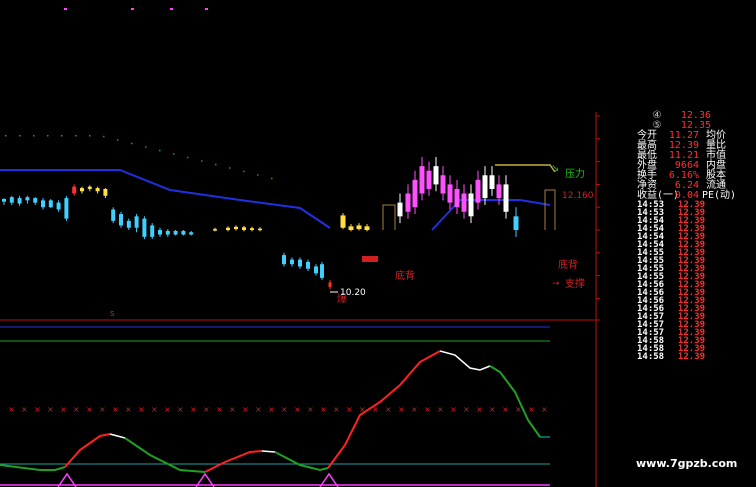 The height and width of the screenshot is (487, 756). I want to click on marker-block, so click(370, 259).